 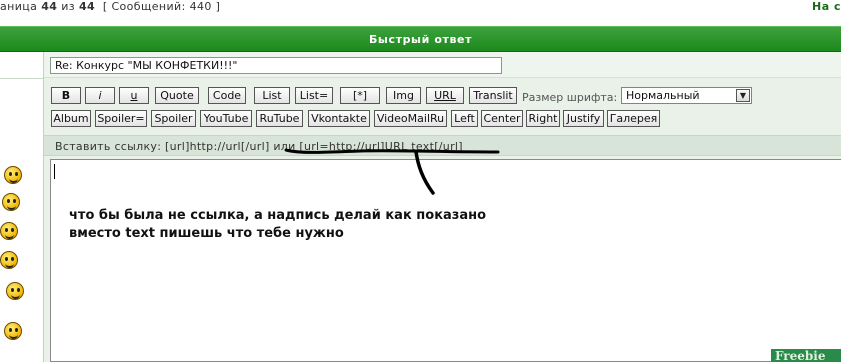 I want to click on quote-button: Quote, so click(x=177, y=95).